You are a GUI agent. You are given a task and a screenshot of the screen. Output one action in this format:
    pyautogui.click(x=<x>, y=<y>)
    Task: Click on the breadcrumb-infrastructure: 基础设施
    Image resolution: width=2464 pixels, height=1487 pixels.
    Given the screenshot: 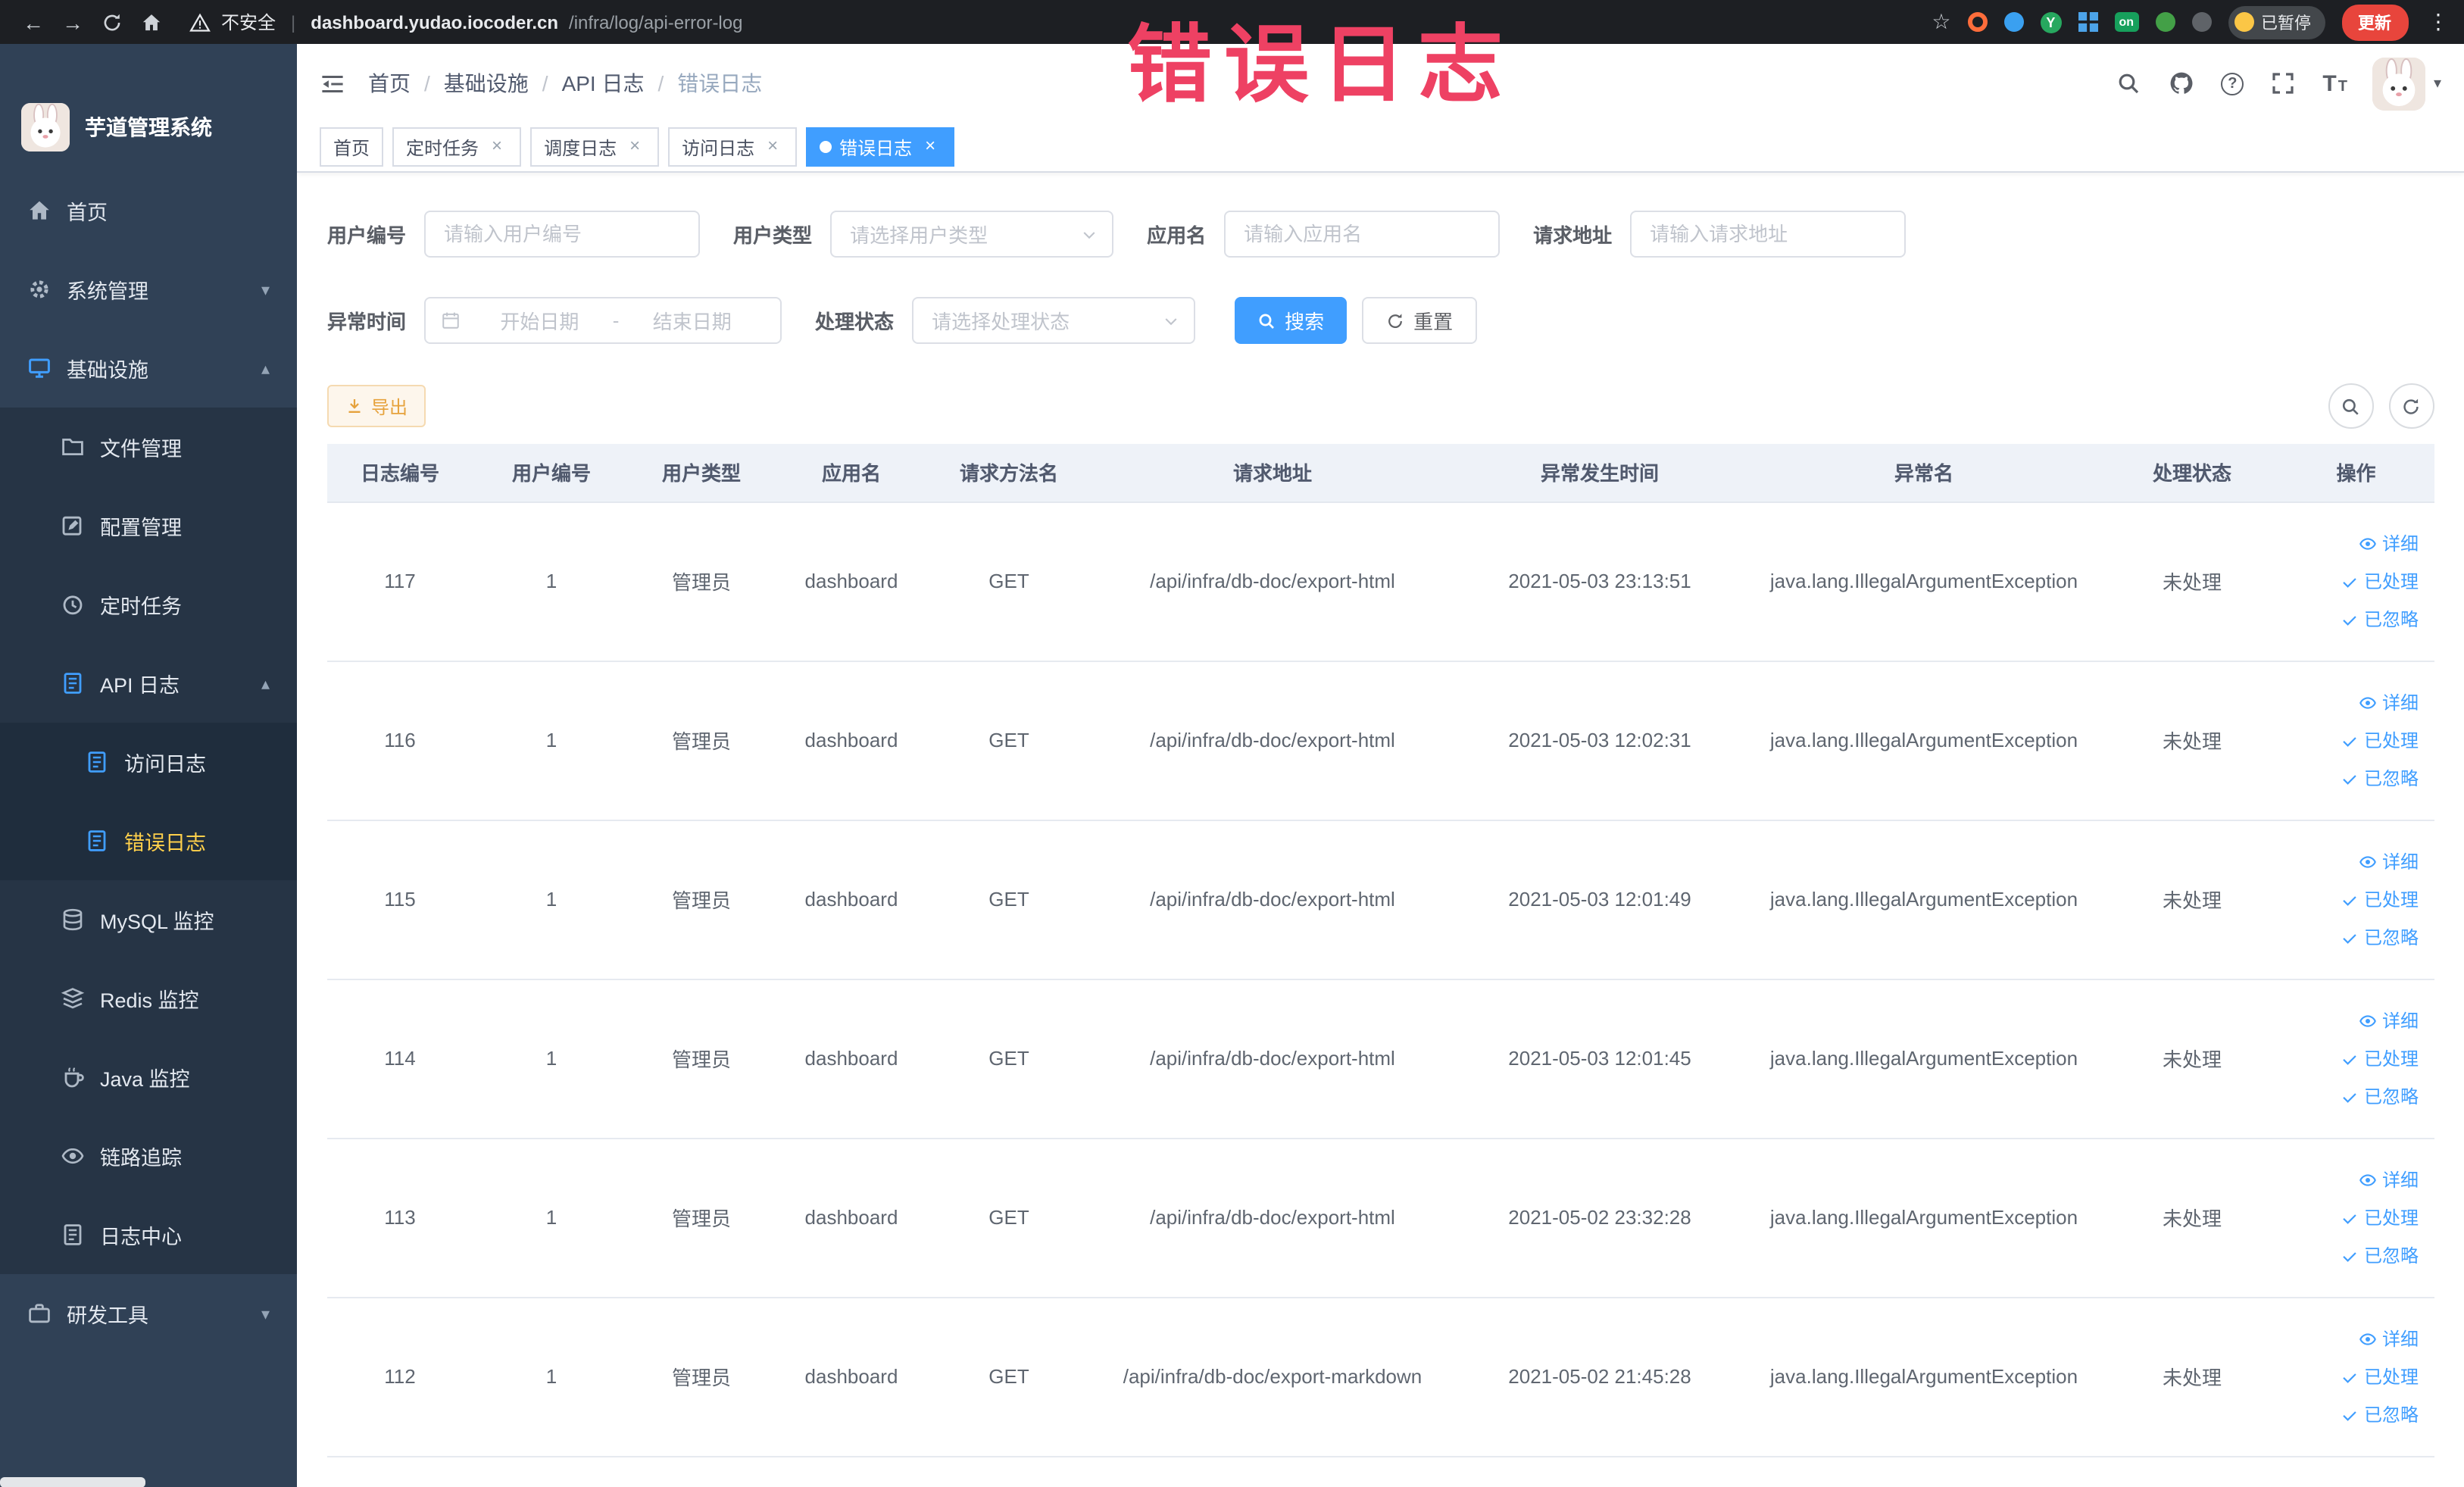 What is the action you would take?
    pyautogui.click(x=486, y=83)
    